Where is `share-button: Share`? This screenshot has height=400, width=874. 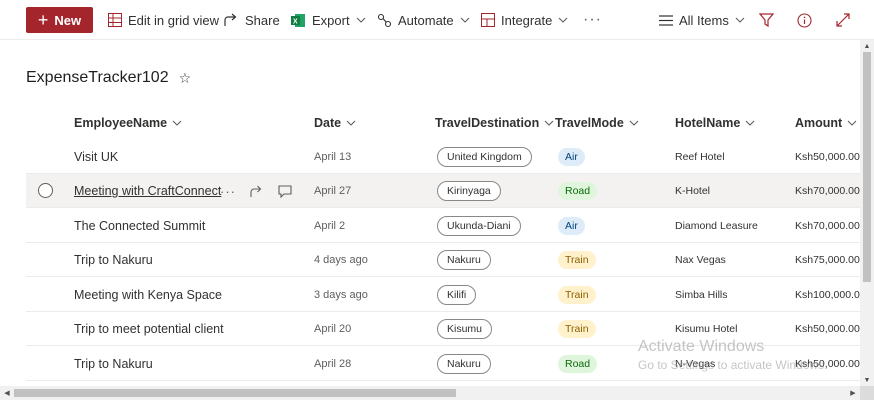
share-button: Share is located at coordinates (252, 20).